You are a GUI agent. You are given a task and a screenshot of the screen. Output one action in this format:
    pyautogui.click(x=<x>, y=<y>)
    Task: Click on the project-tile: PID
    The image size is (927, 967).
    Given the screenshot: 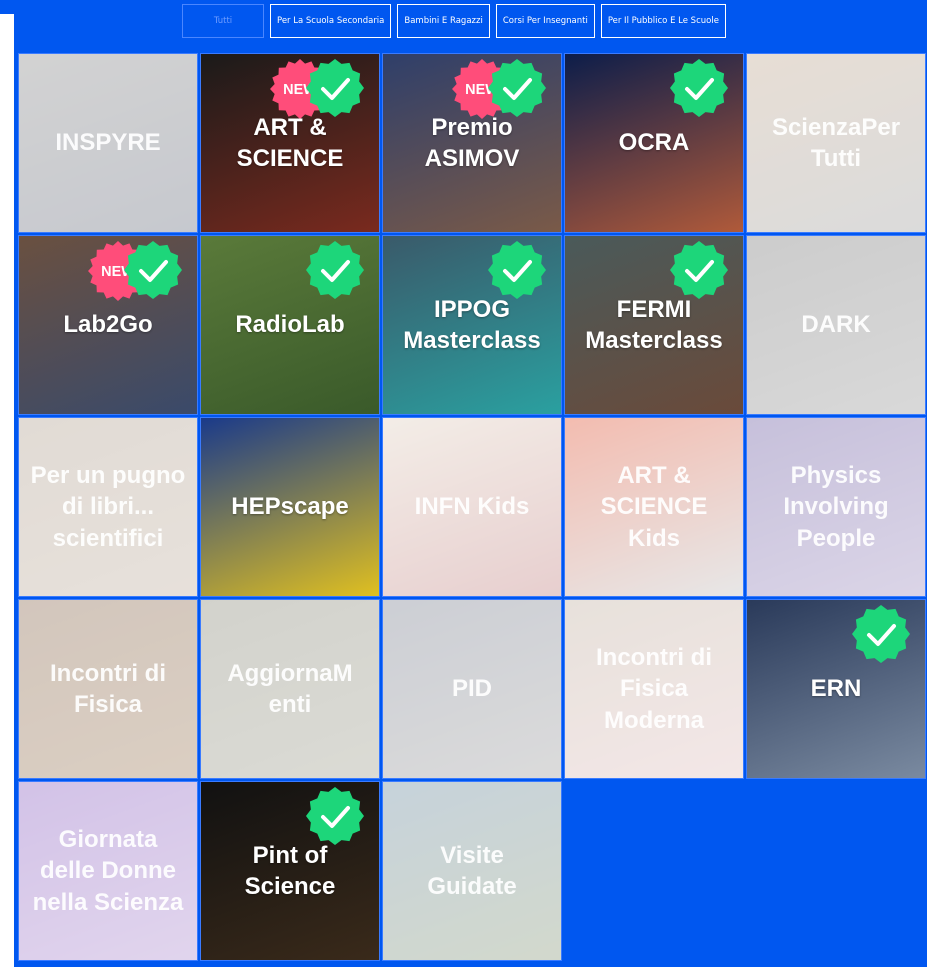 What is the action you would take?
    pyautogui.click(x=472, y=689)
    